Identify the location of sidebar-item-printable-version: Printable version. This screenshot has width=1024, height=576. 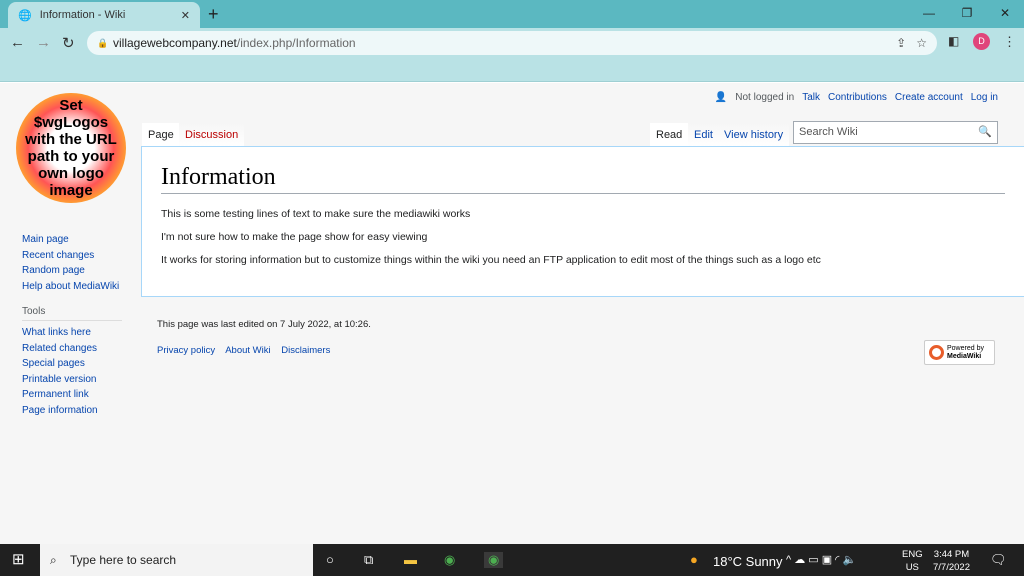
(72, 380).